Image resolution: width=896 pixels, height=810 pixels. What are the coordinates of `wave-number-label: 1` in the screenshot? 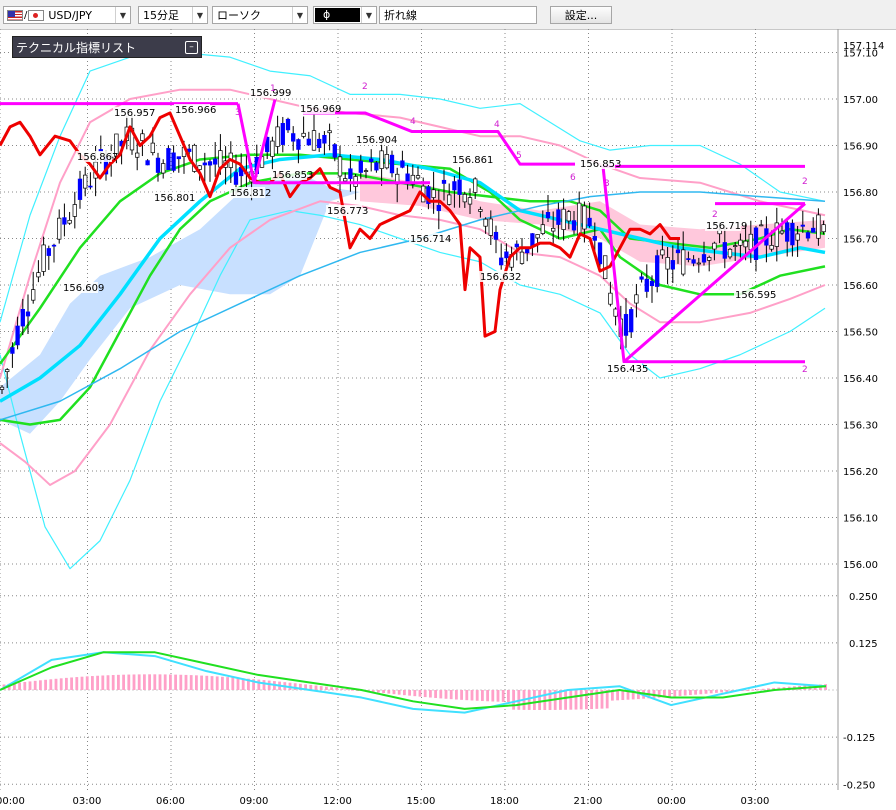 It's located at (273, 89).